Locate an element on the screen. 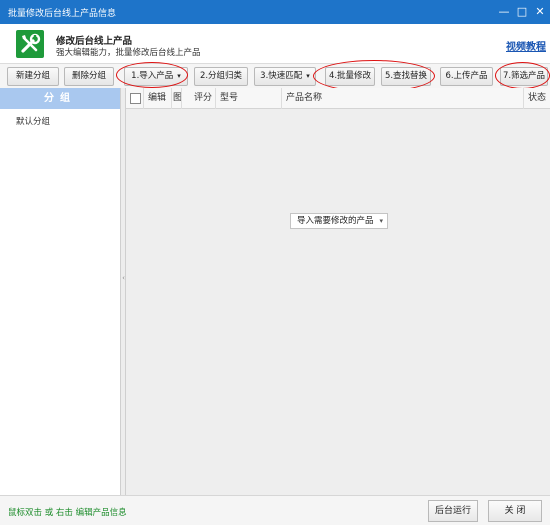  window-title: 批量修改后台线上产品信息 is located at coordinates (62, 14).